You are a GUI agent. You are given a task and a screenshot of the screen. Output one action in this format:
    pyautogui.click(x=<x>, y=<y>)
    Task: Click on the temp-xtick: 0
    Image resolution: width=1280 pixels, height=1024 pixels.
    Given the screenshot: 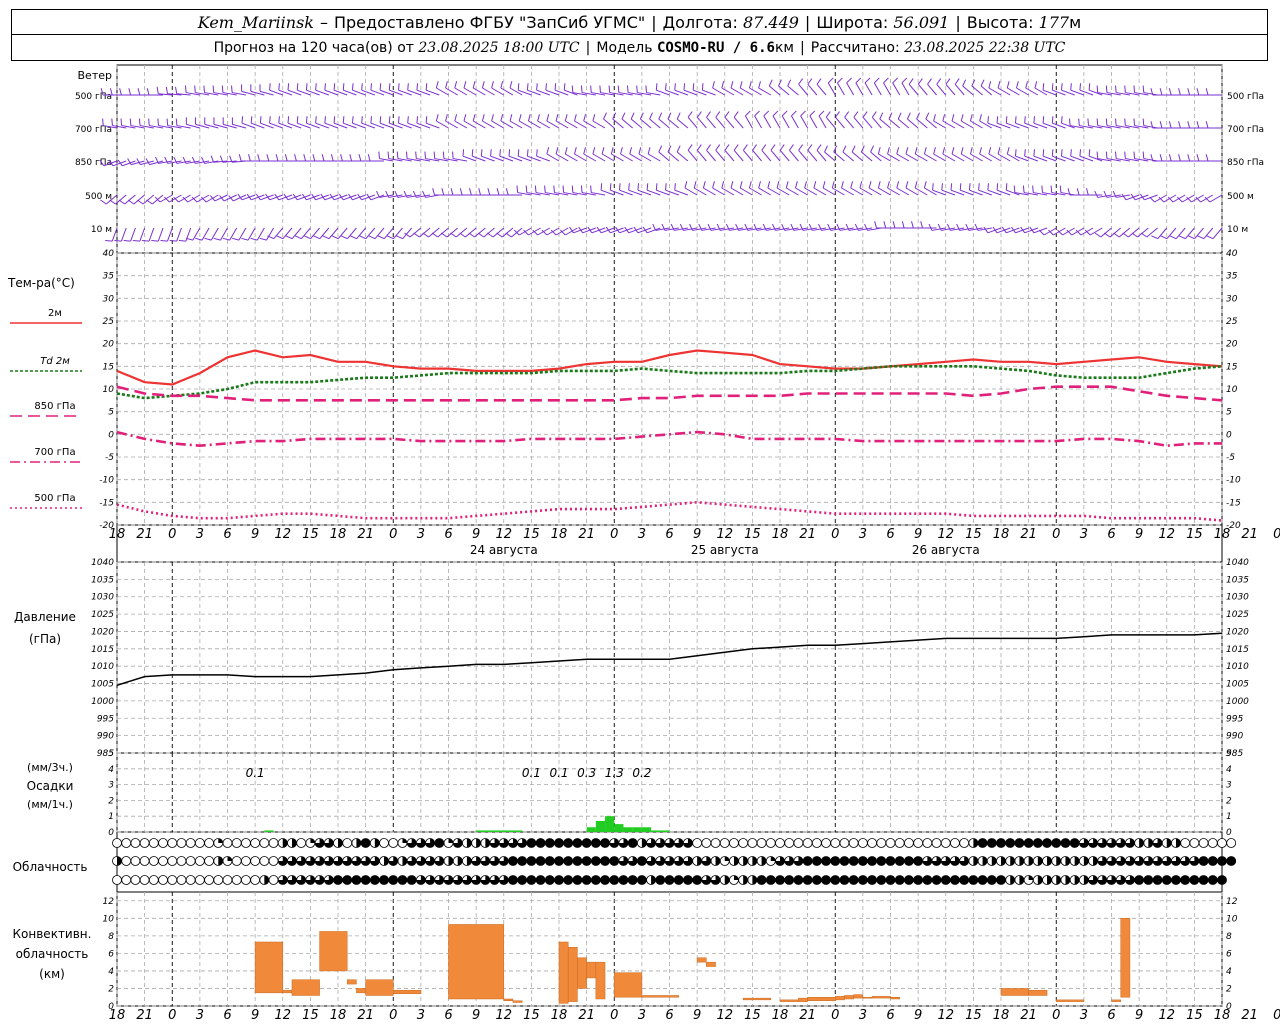 What is the action you would take?
    pyautogui.click(x=614, y=534)
    